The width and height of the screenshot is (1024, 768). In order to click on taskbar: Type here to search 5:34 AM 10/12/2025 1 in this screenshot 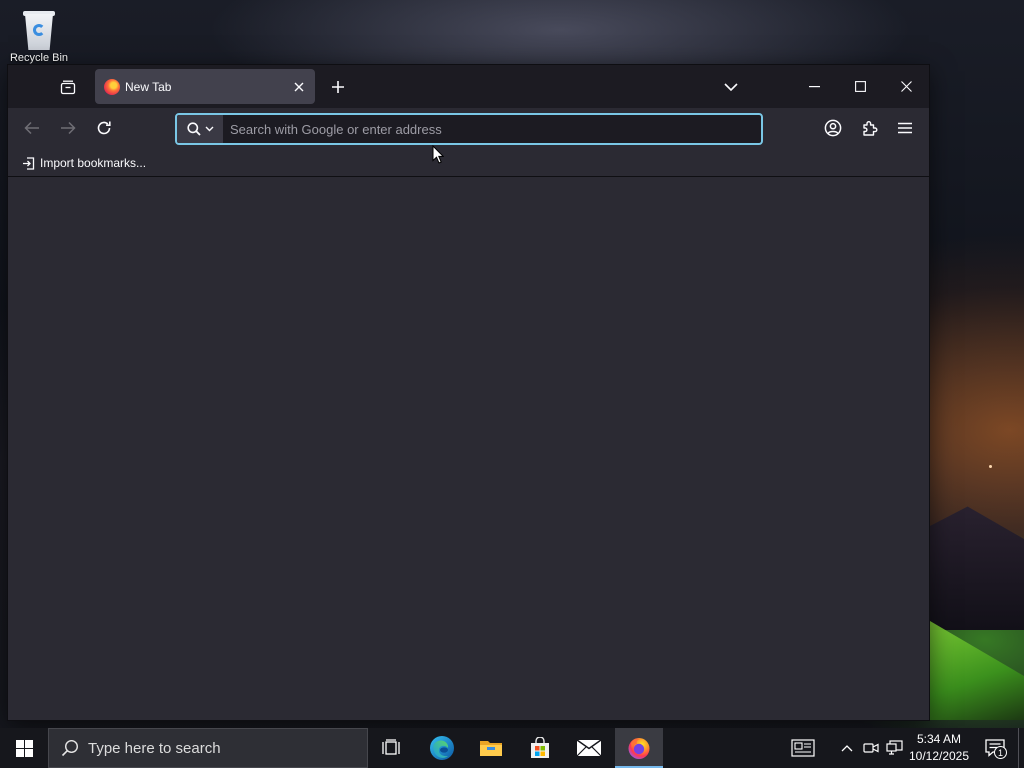, I will do `click(512, 748)`.